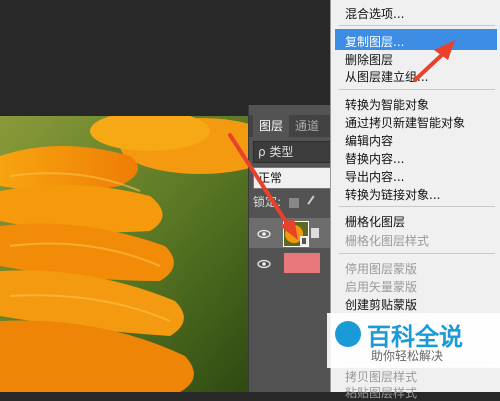 This screenshot has width=500, height=401. I want to click on arrow-head, so click(289, 229).